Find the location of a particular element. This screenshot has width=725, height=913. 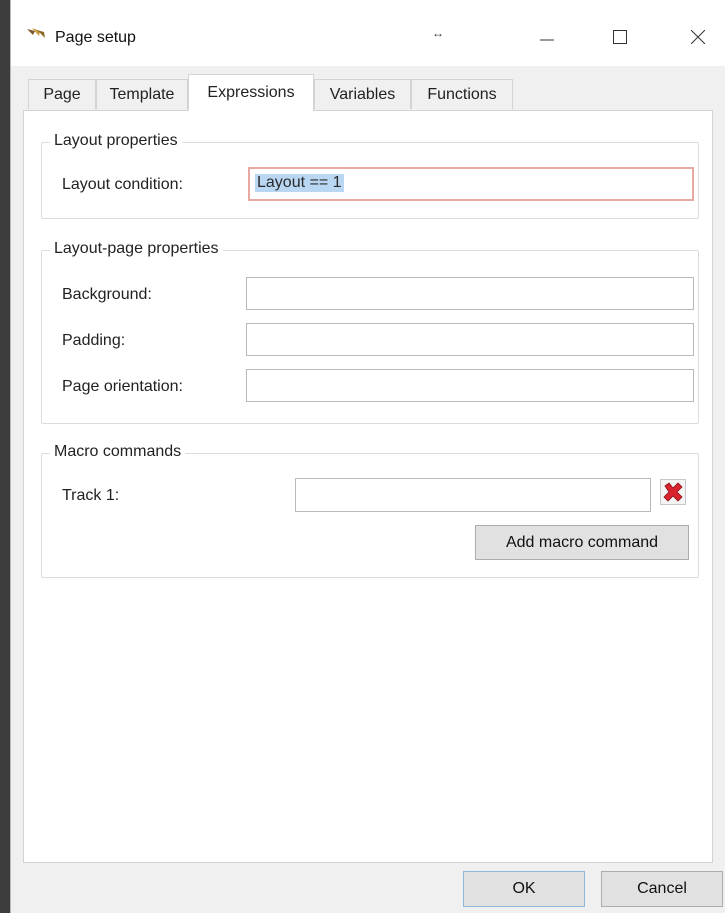

delete-track-button is located at coordinates (673, 492).